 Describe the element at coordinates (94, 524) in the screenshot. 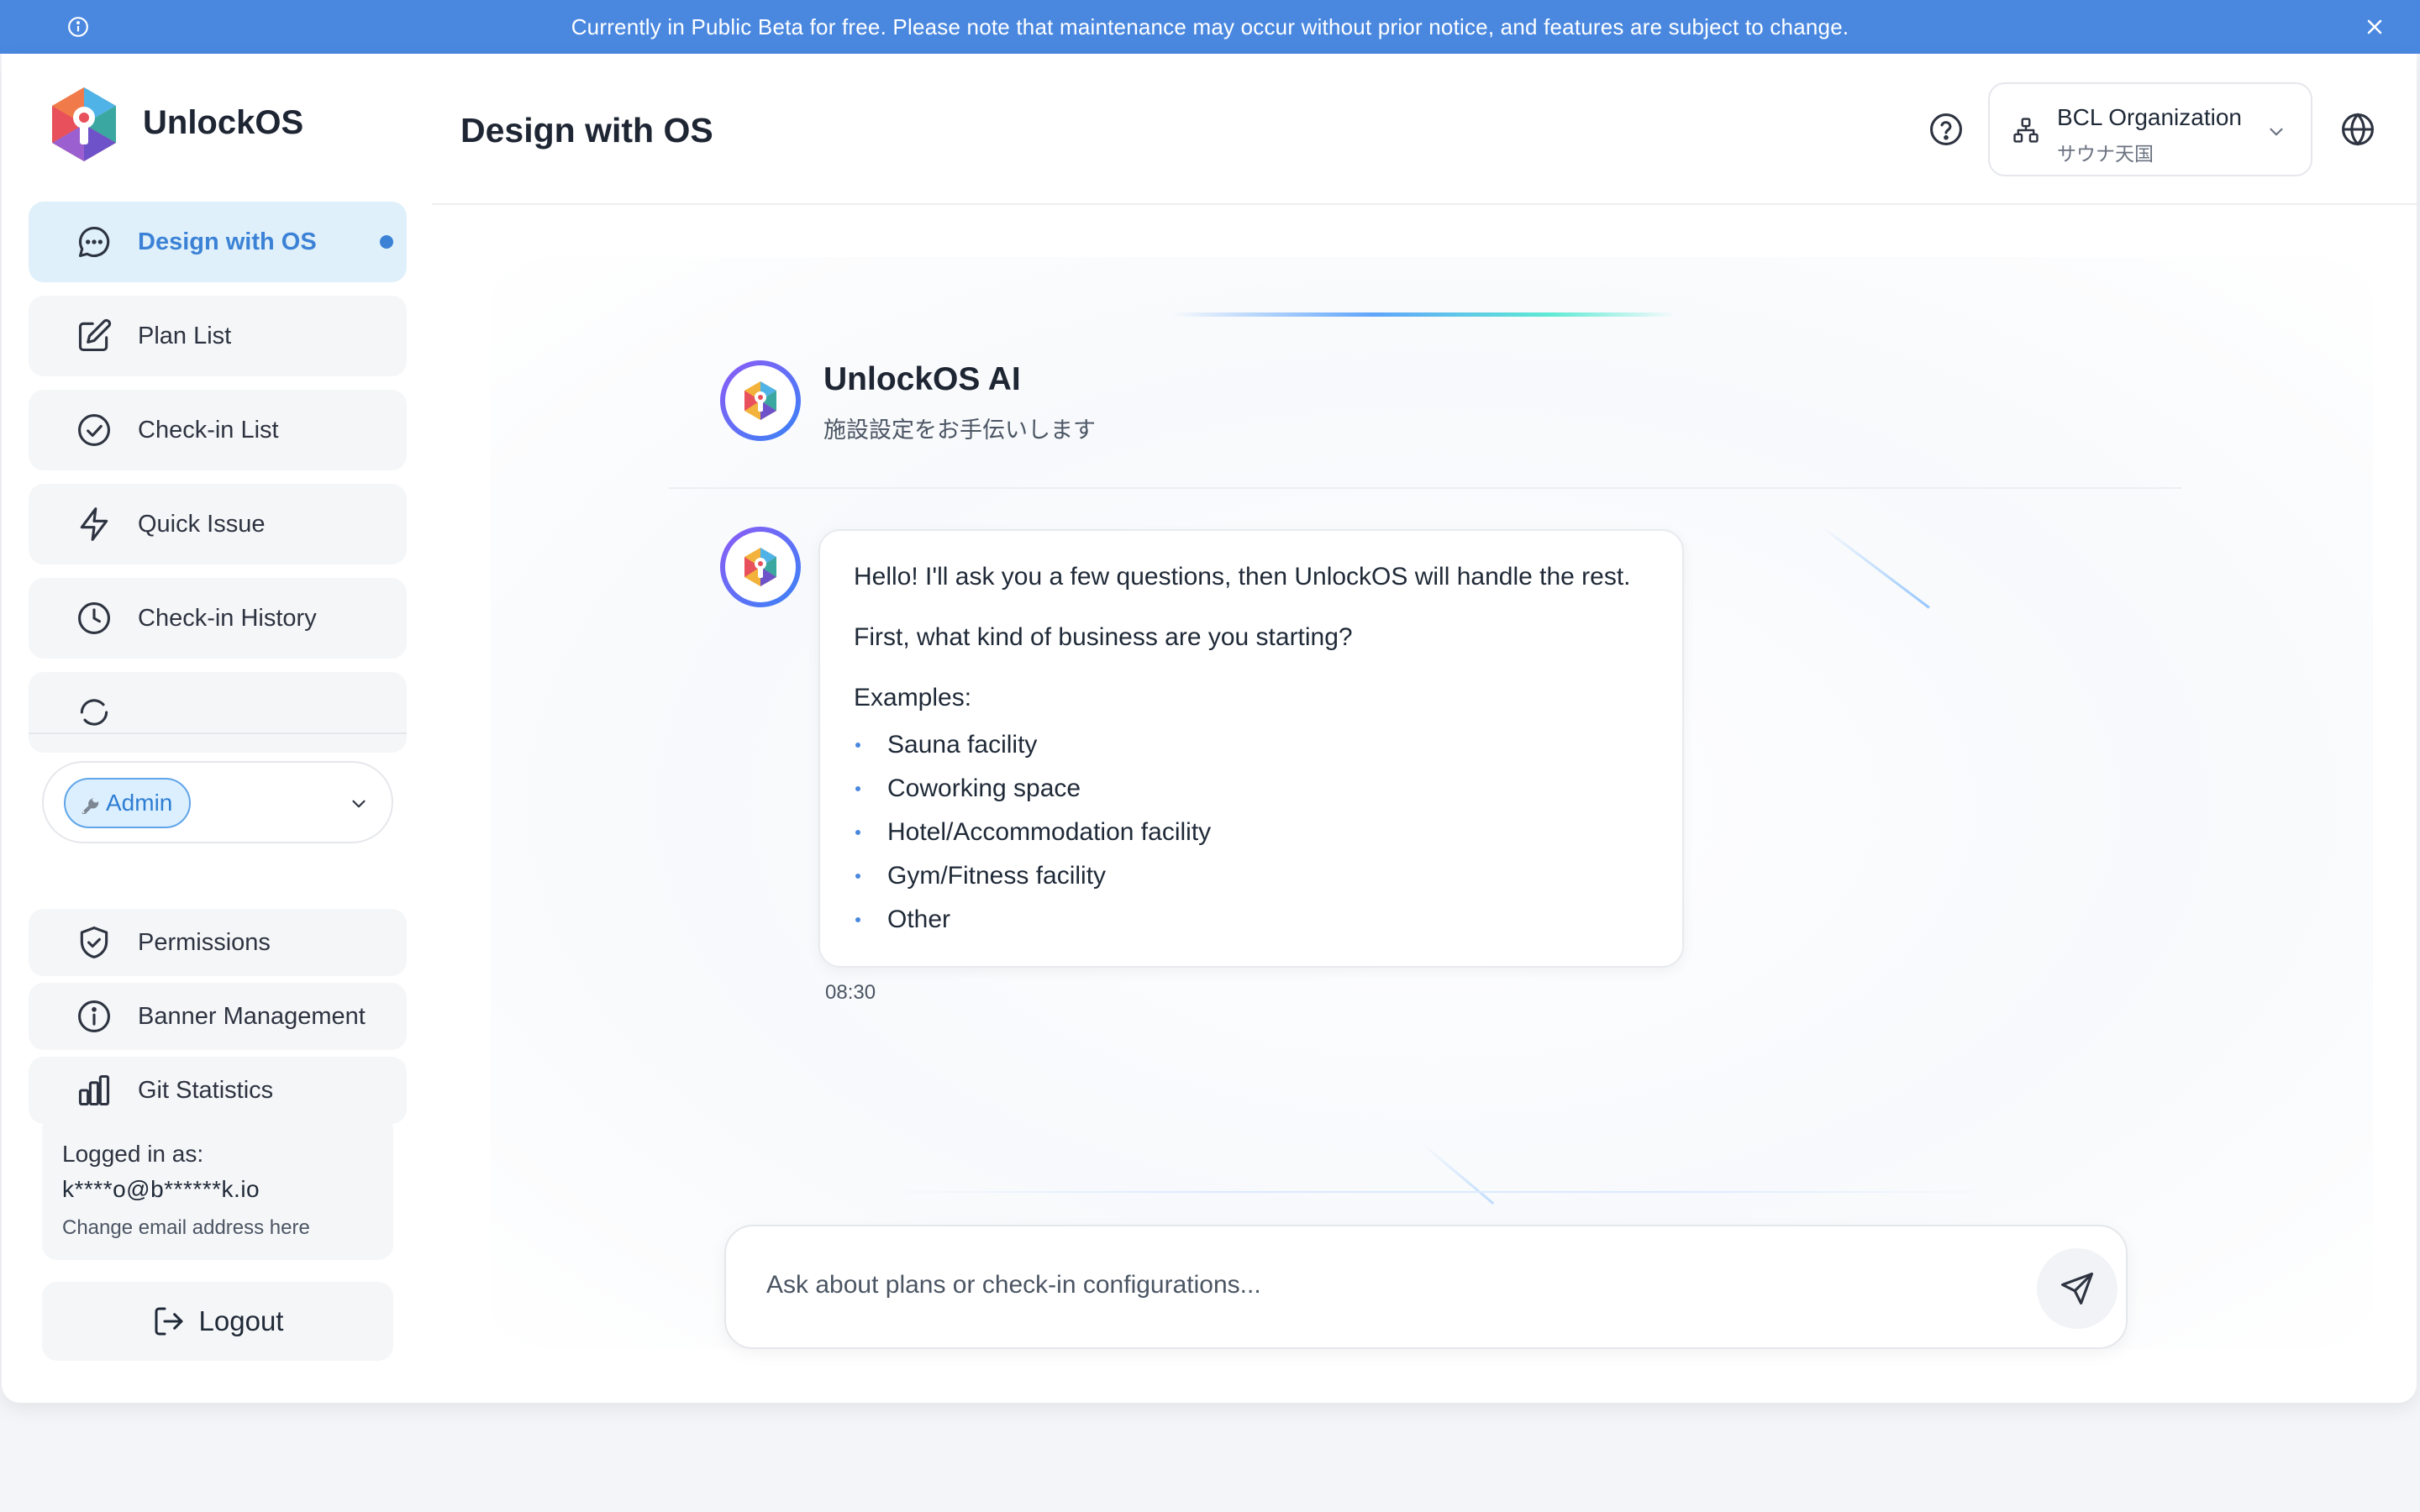

I see `lightning-icon` at that location.